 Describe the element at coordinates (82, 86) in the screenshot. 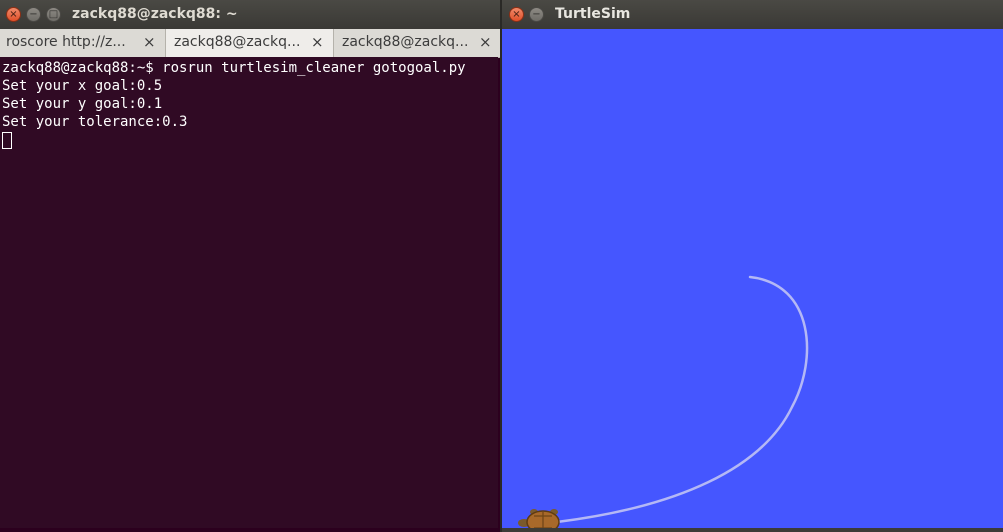

I see `terminal-output-line: Set your x goal:0.5` at that location.